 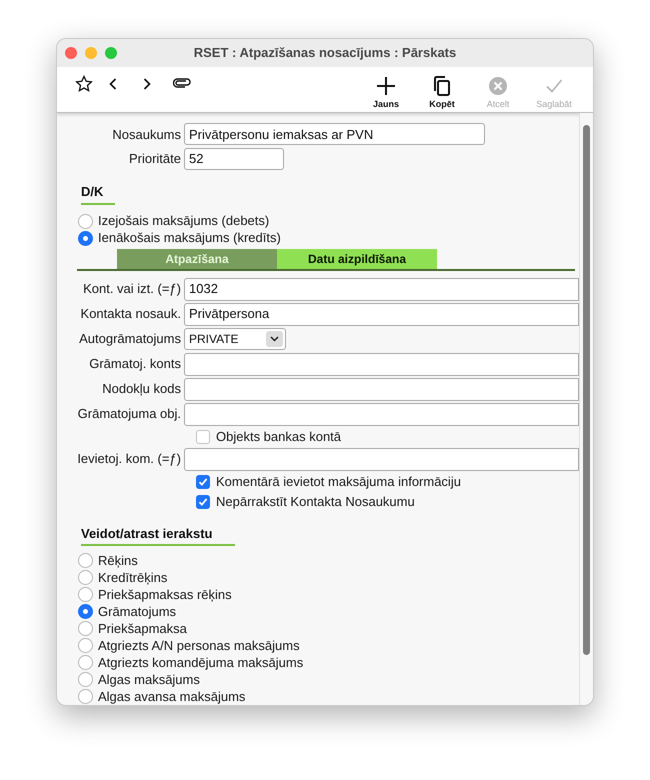 I want to click on checkbox-label: Nepārrakstīt Kontakta Nosaukumu, so click(x=315, y=501).